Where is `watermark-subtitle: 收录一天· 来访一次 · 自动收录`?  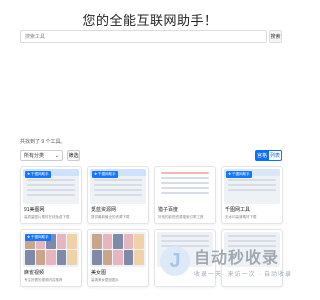
watermark-subtitle: 收录一天· 来访一次 · 自动收录 is located at coordinates (243, 275).